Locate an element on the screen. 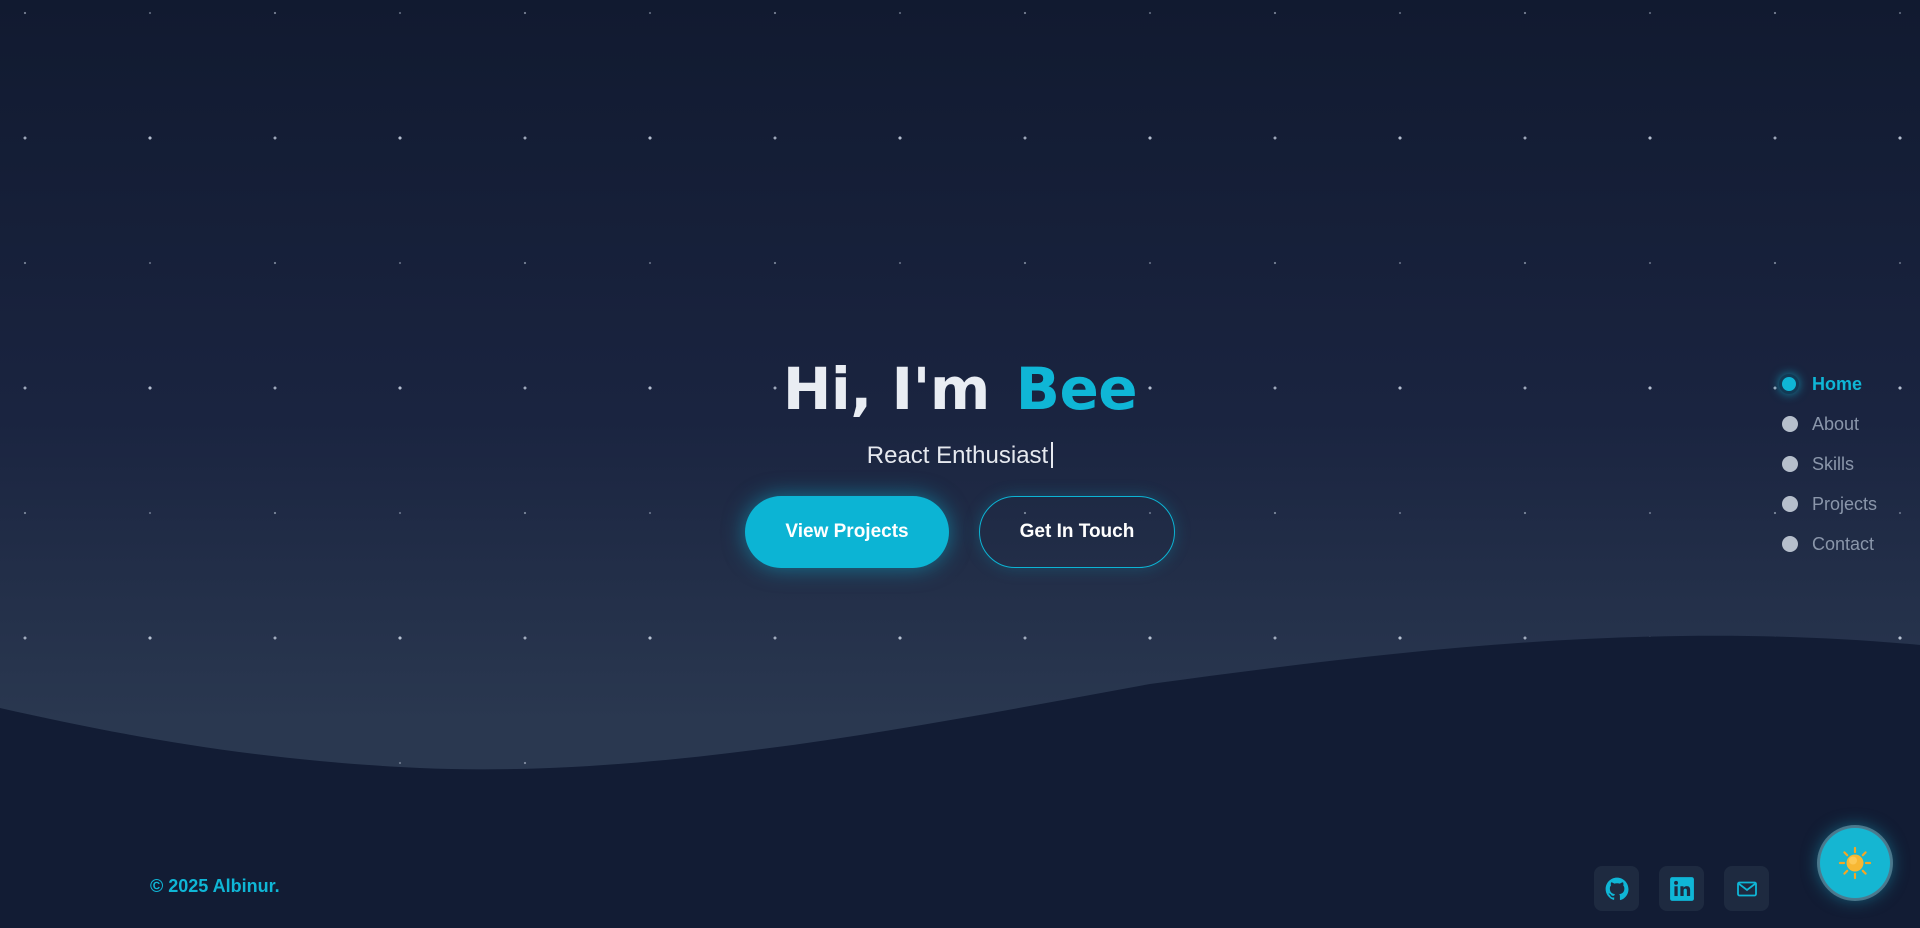 This screenshot has height=928, width=1920. nav-item-contact: Contact is located at coordinates (1825, 544).